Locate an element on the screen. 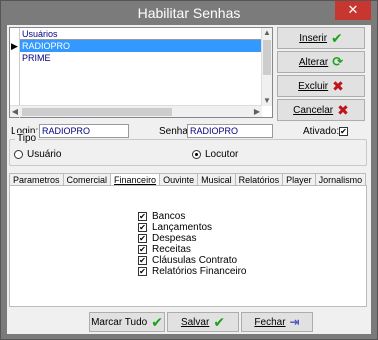 The width and height of the screenshot is (378, 340). refresh-icon: ⟳ is located at coordinates (338, 61).